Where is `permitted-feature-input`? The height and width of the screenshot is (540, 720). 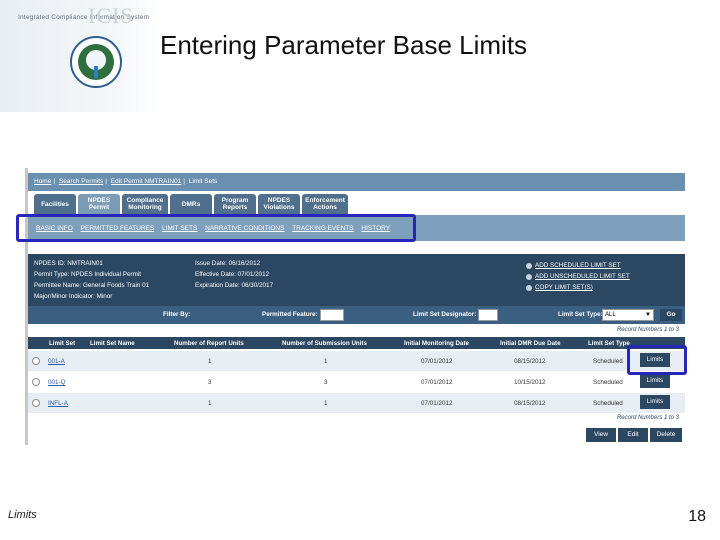 permitted-feature-input is located at coordinates (332, 315).